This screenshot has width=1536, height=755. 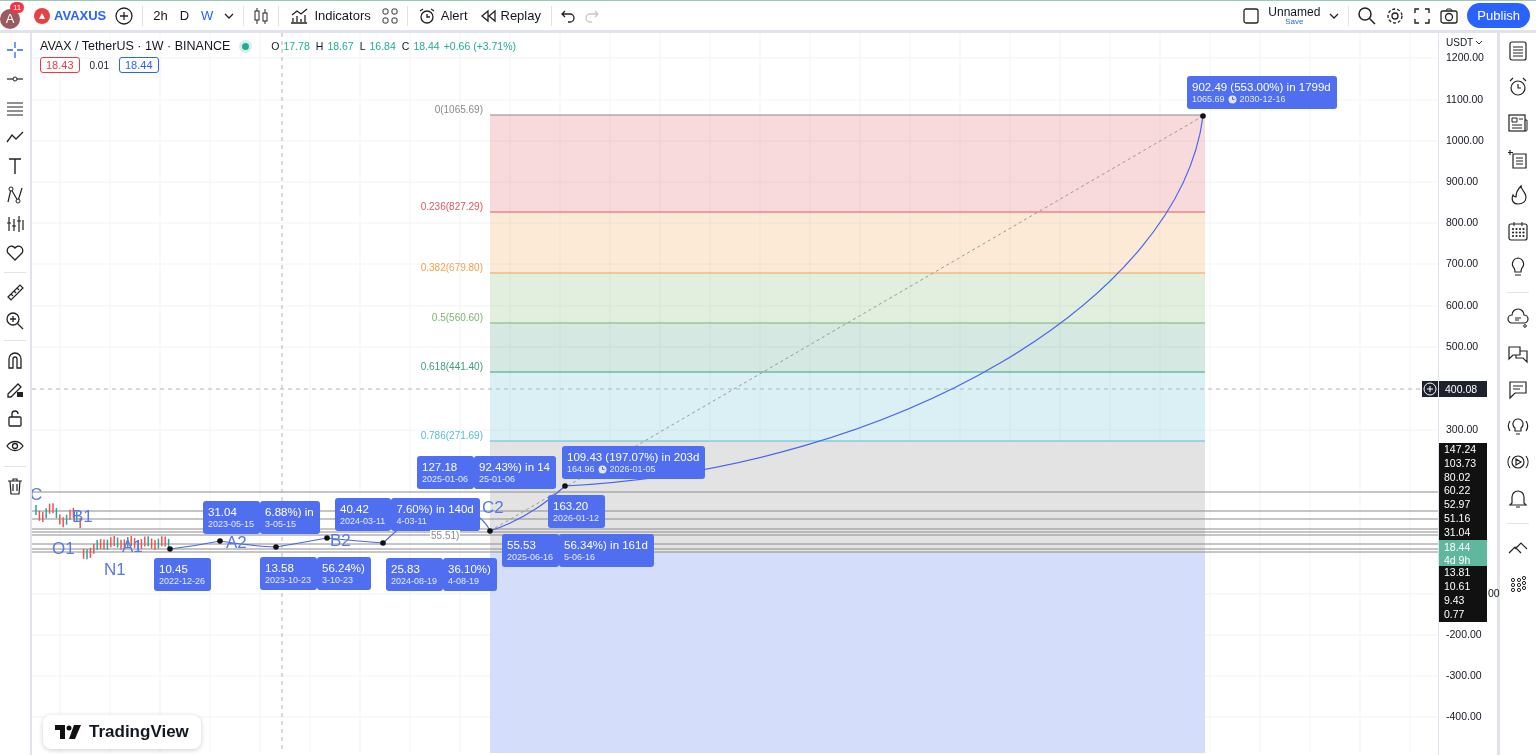 I want to click on sell-price-button: 18.43, so click(x=60, y=65).